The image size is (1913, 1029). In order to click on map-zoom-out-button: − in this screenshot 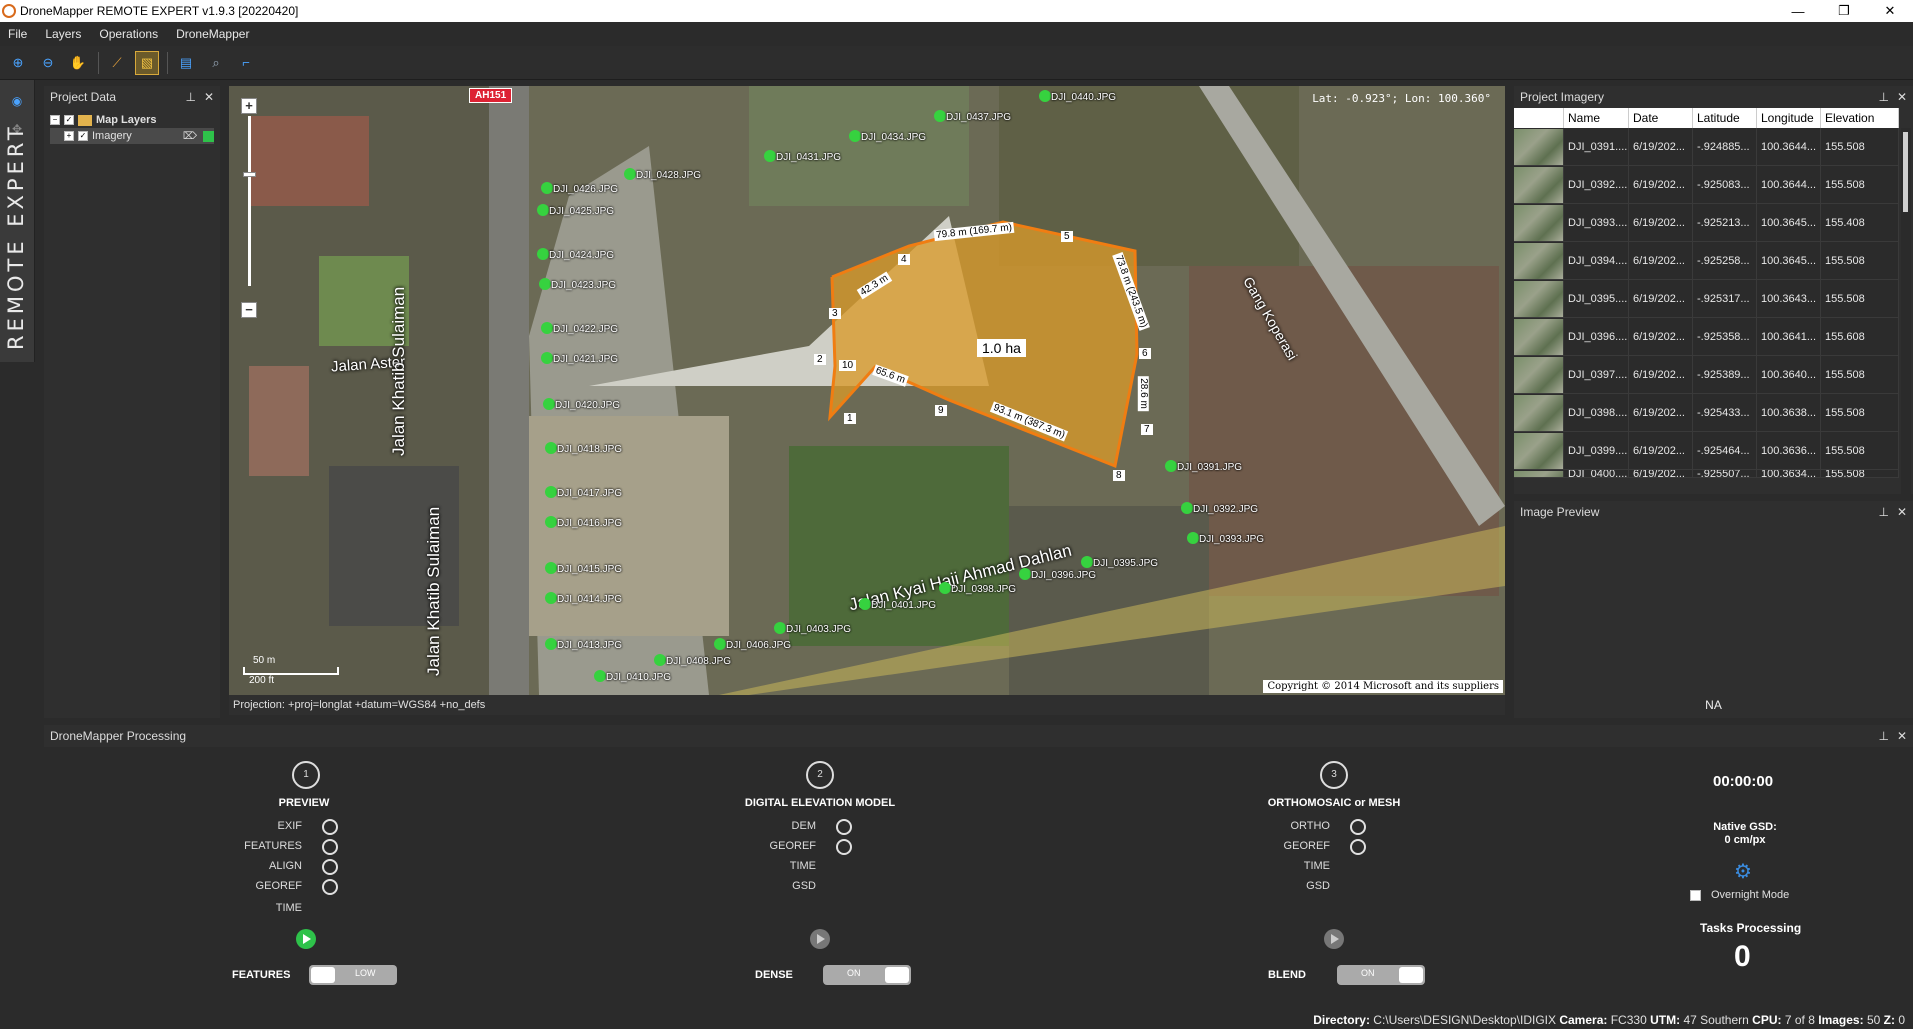, I will do `click(249, 310)`.